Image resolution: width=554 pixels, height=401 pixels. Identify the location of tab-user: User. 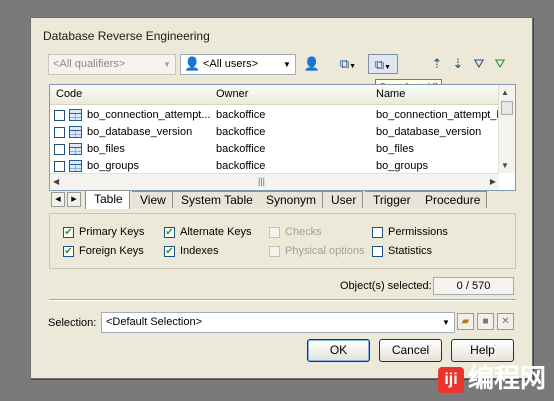
(343, 199).